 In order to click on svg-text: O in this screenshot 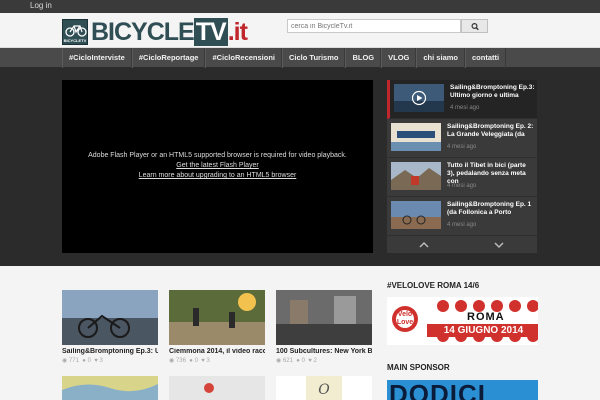, I will do `click(324, 390)`.